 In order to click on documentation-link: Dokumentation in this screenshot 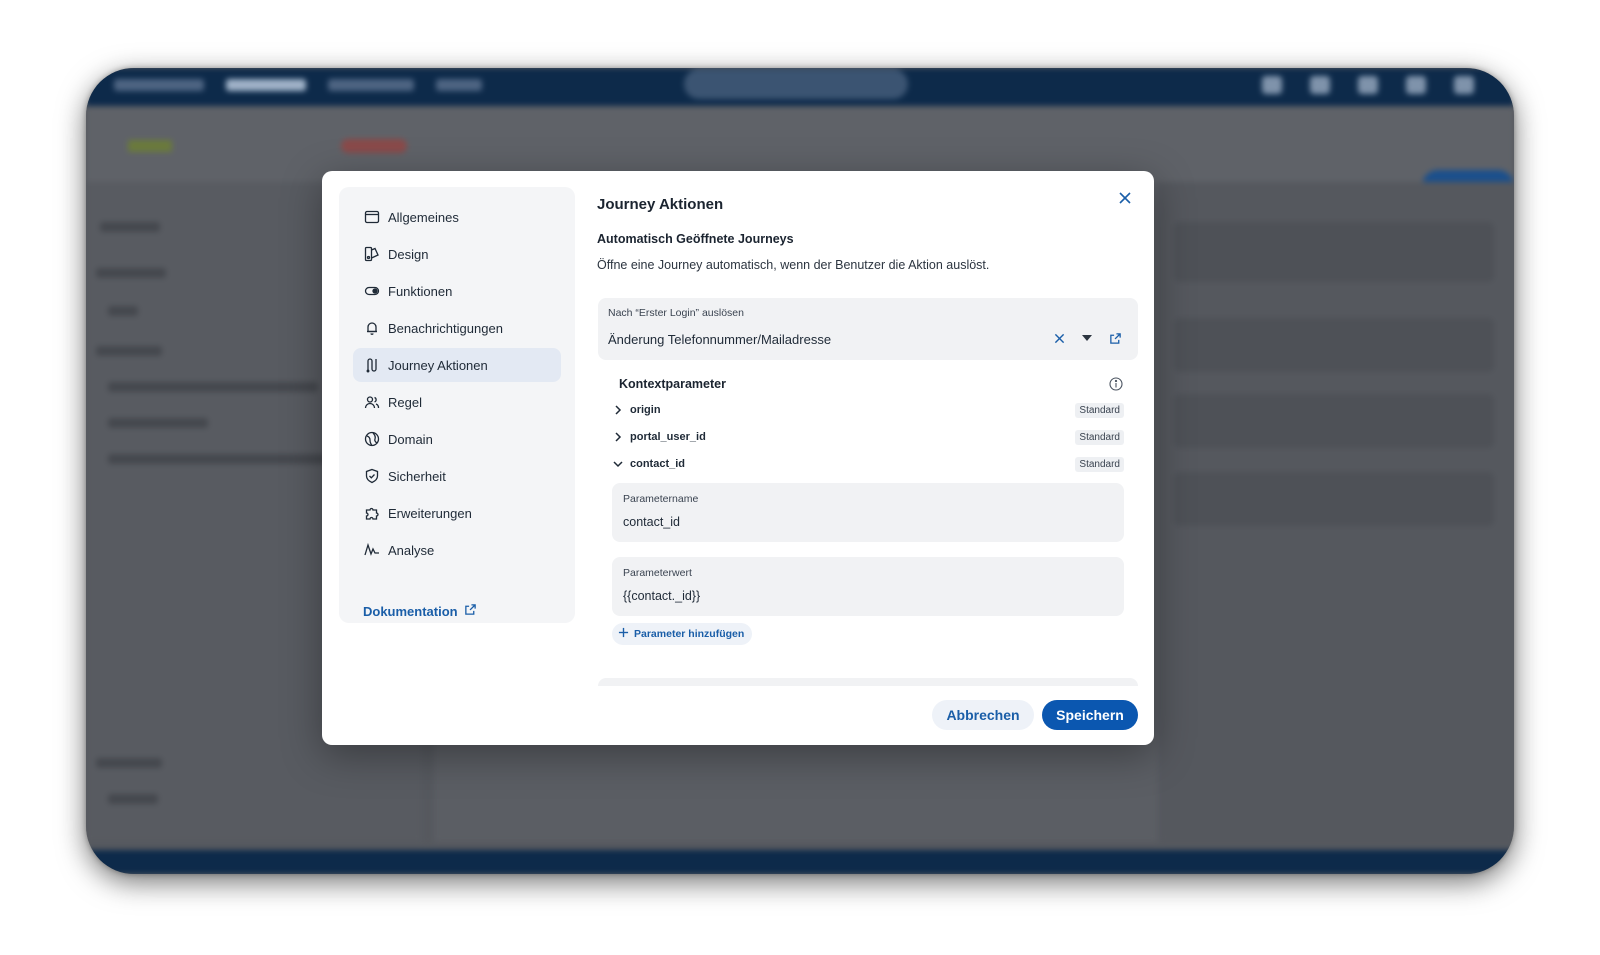, I will do `click(420, 611)`.